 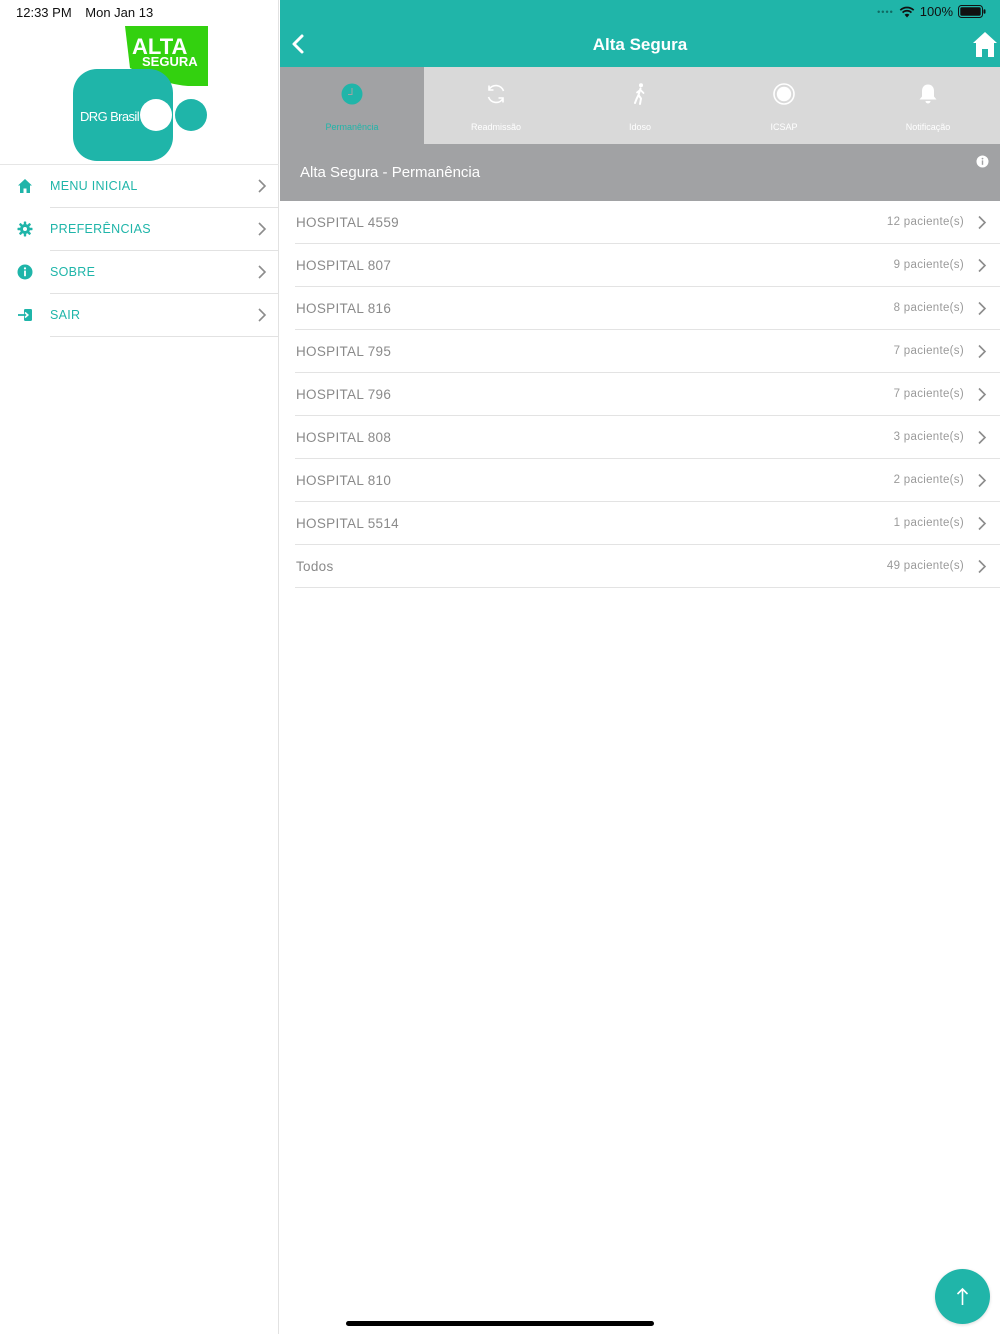 What do you see at coordinates (639, 94) in the screenshot?
I see `walking-person-icon` at bounding box center [639, 94].